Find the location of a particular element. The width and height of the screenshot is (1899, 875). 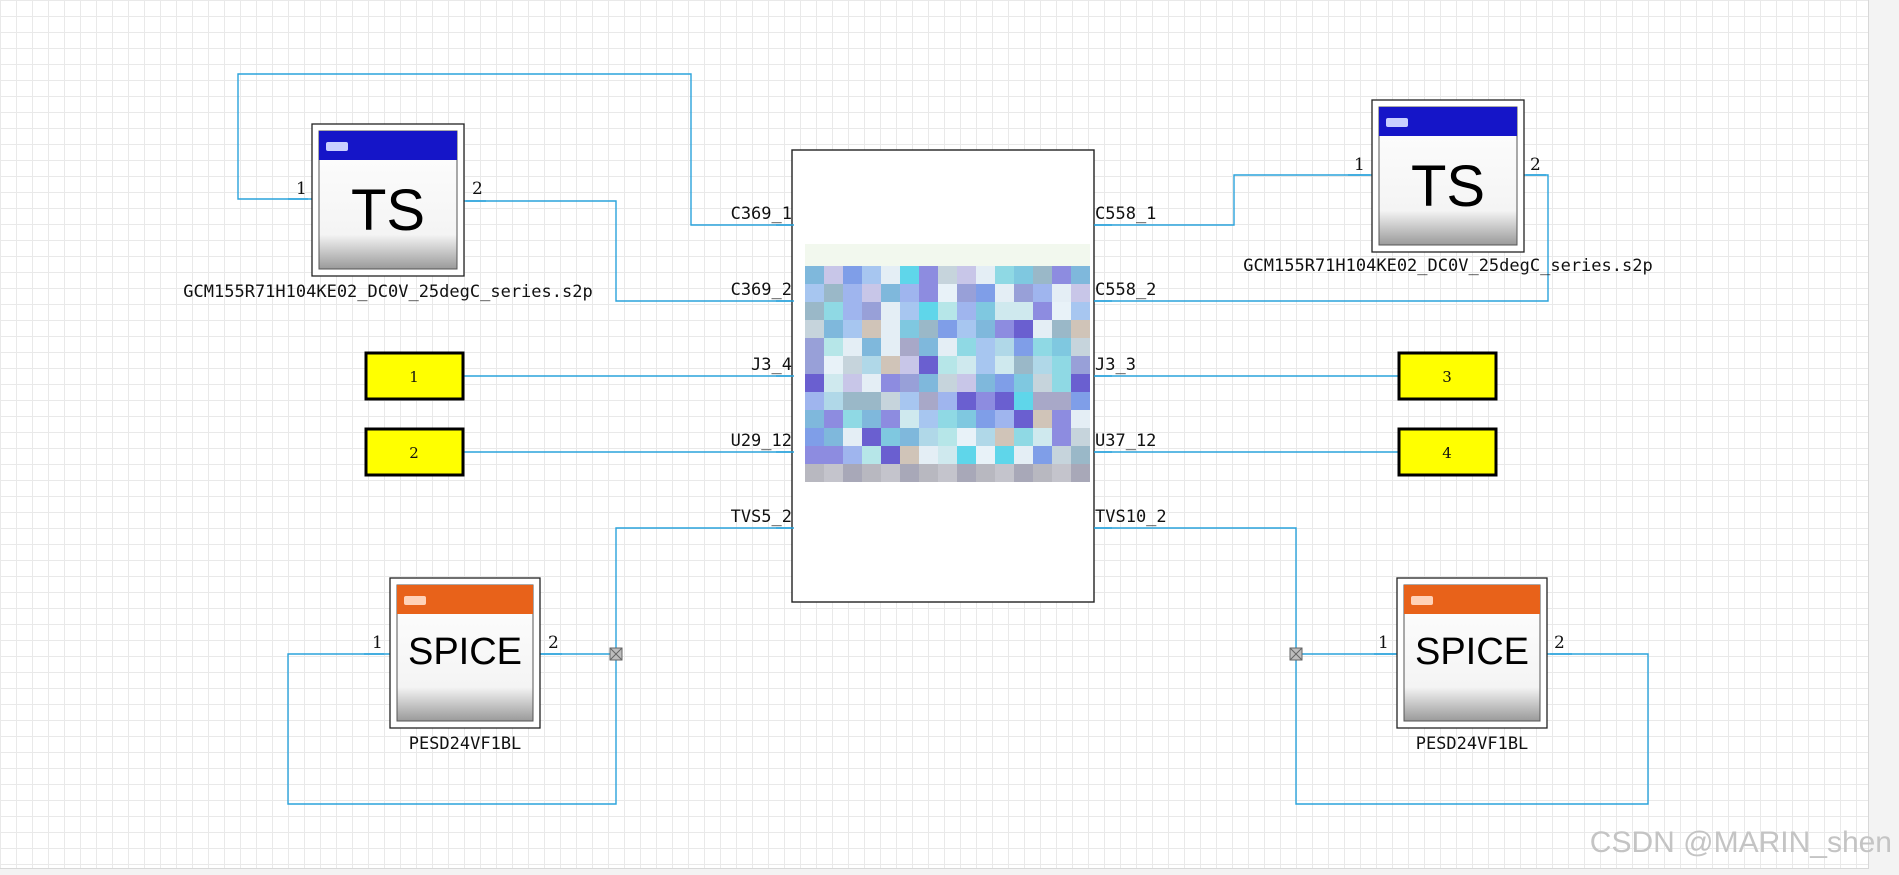

board-pin-right-3: U37_12 is located at coordinates (1125, 441).